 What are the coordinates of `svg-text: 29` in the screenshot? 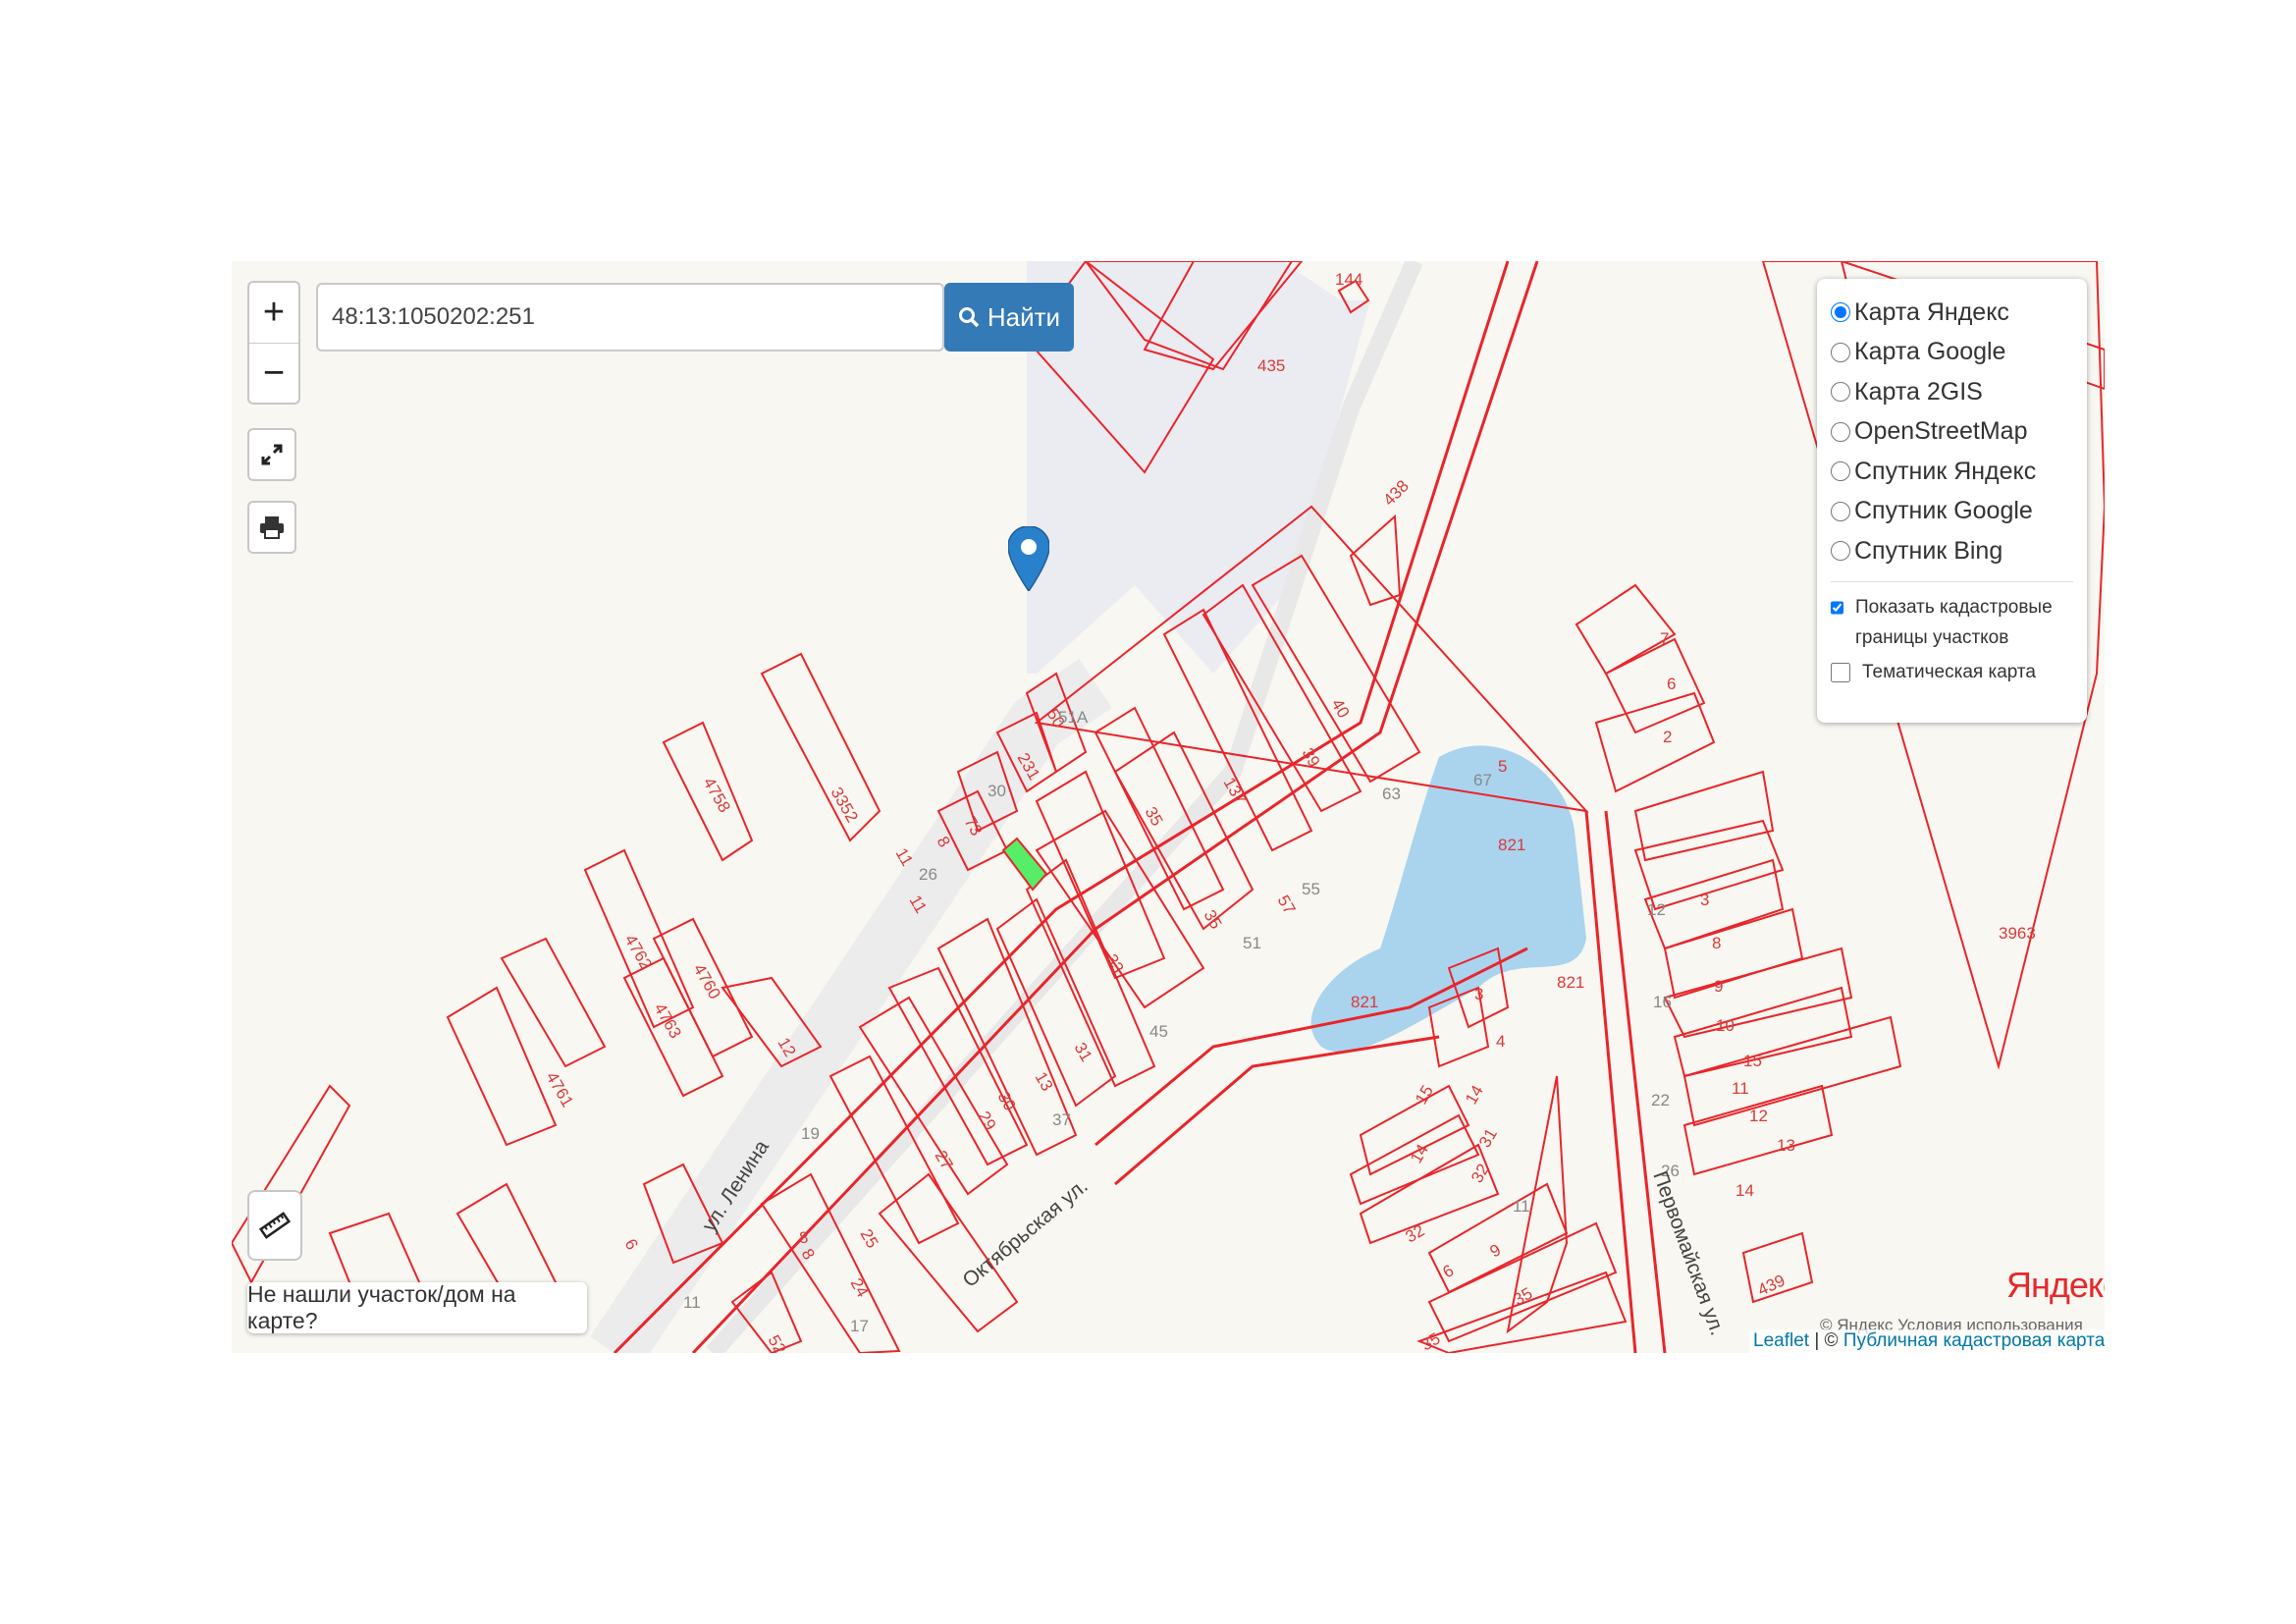 It's located at (988, 1121).